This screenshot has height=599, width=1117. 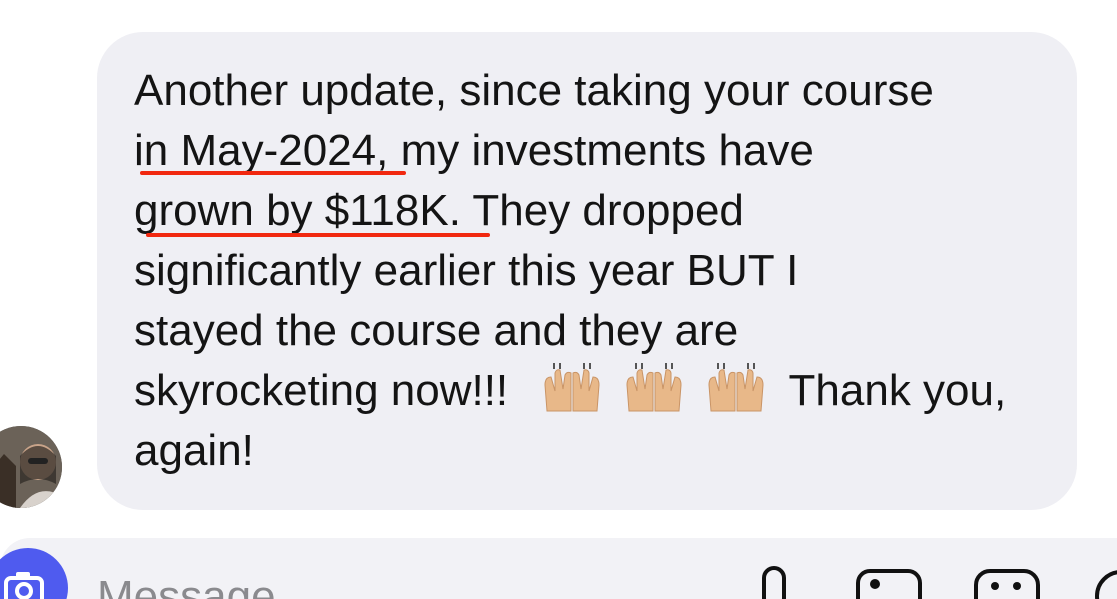 I want to click on photo-icon, so click(x=890, y=582).